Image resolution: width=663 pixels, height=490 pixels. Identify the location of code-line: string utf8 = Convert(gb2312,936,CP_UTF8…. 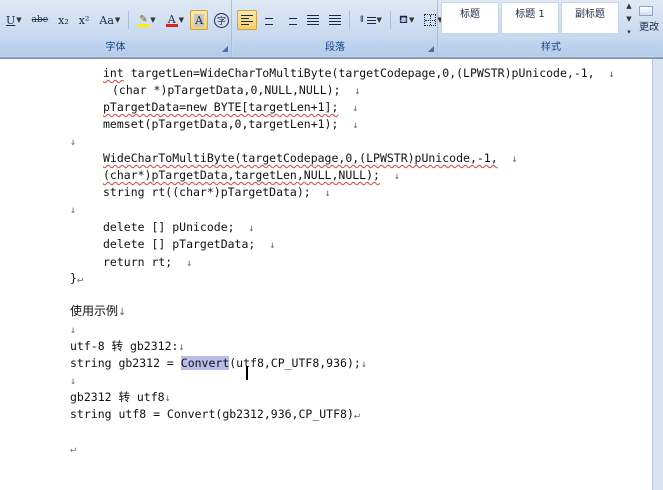
(215, 414).